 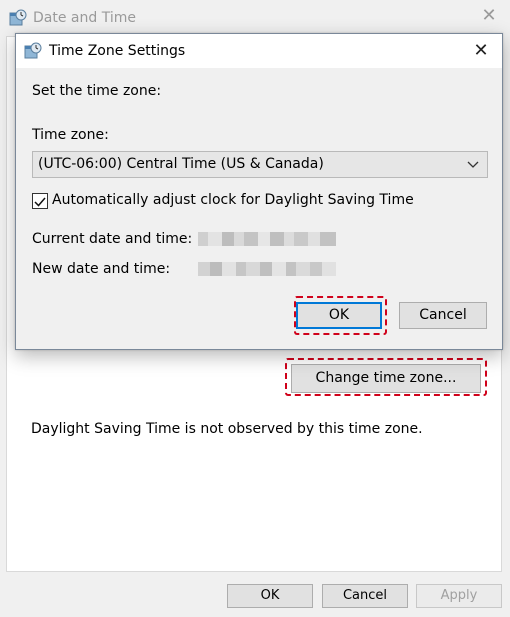 I want to click on dialog-title: Time Zone Settings, so click(x=117, y=51).